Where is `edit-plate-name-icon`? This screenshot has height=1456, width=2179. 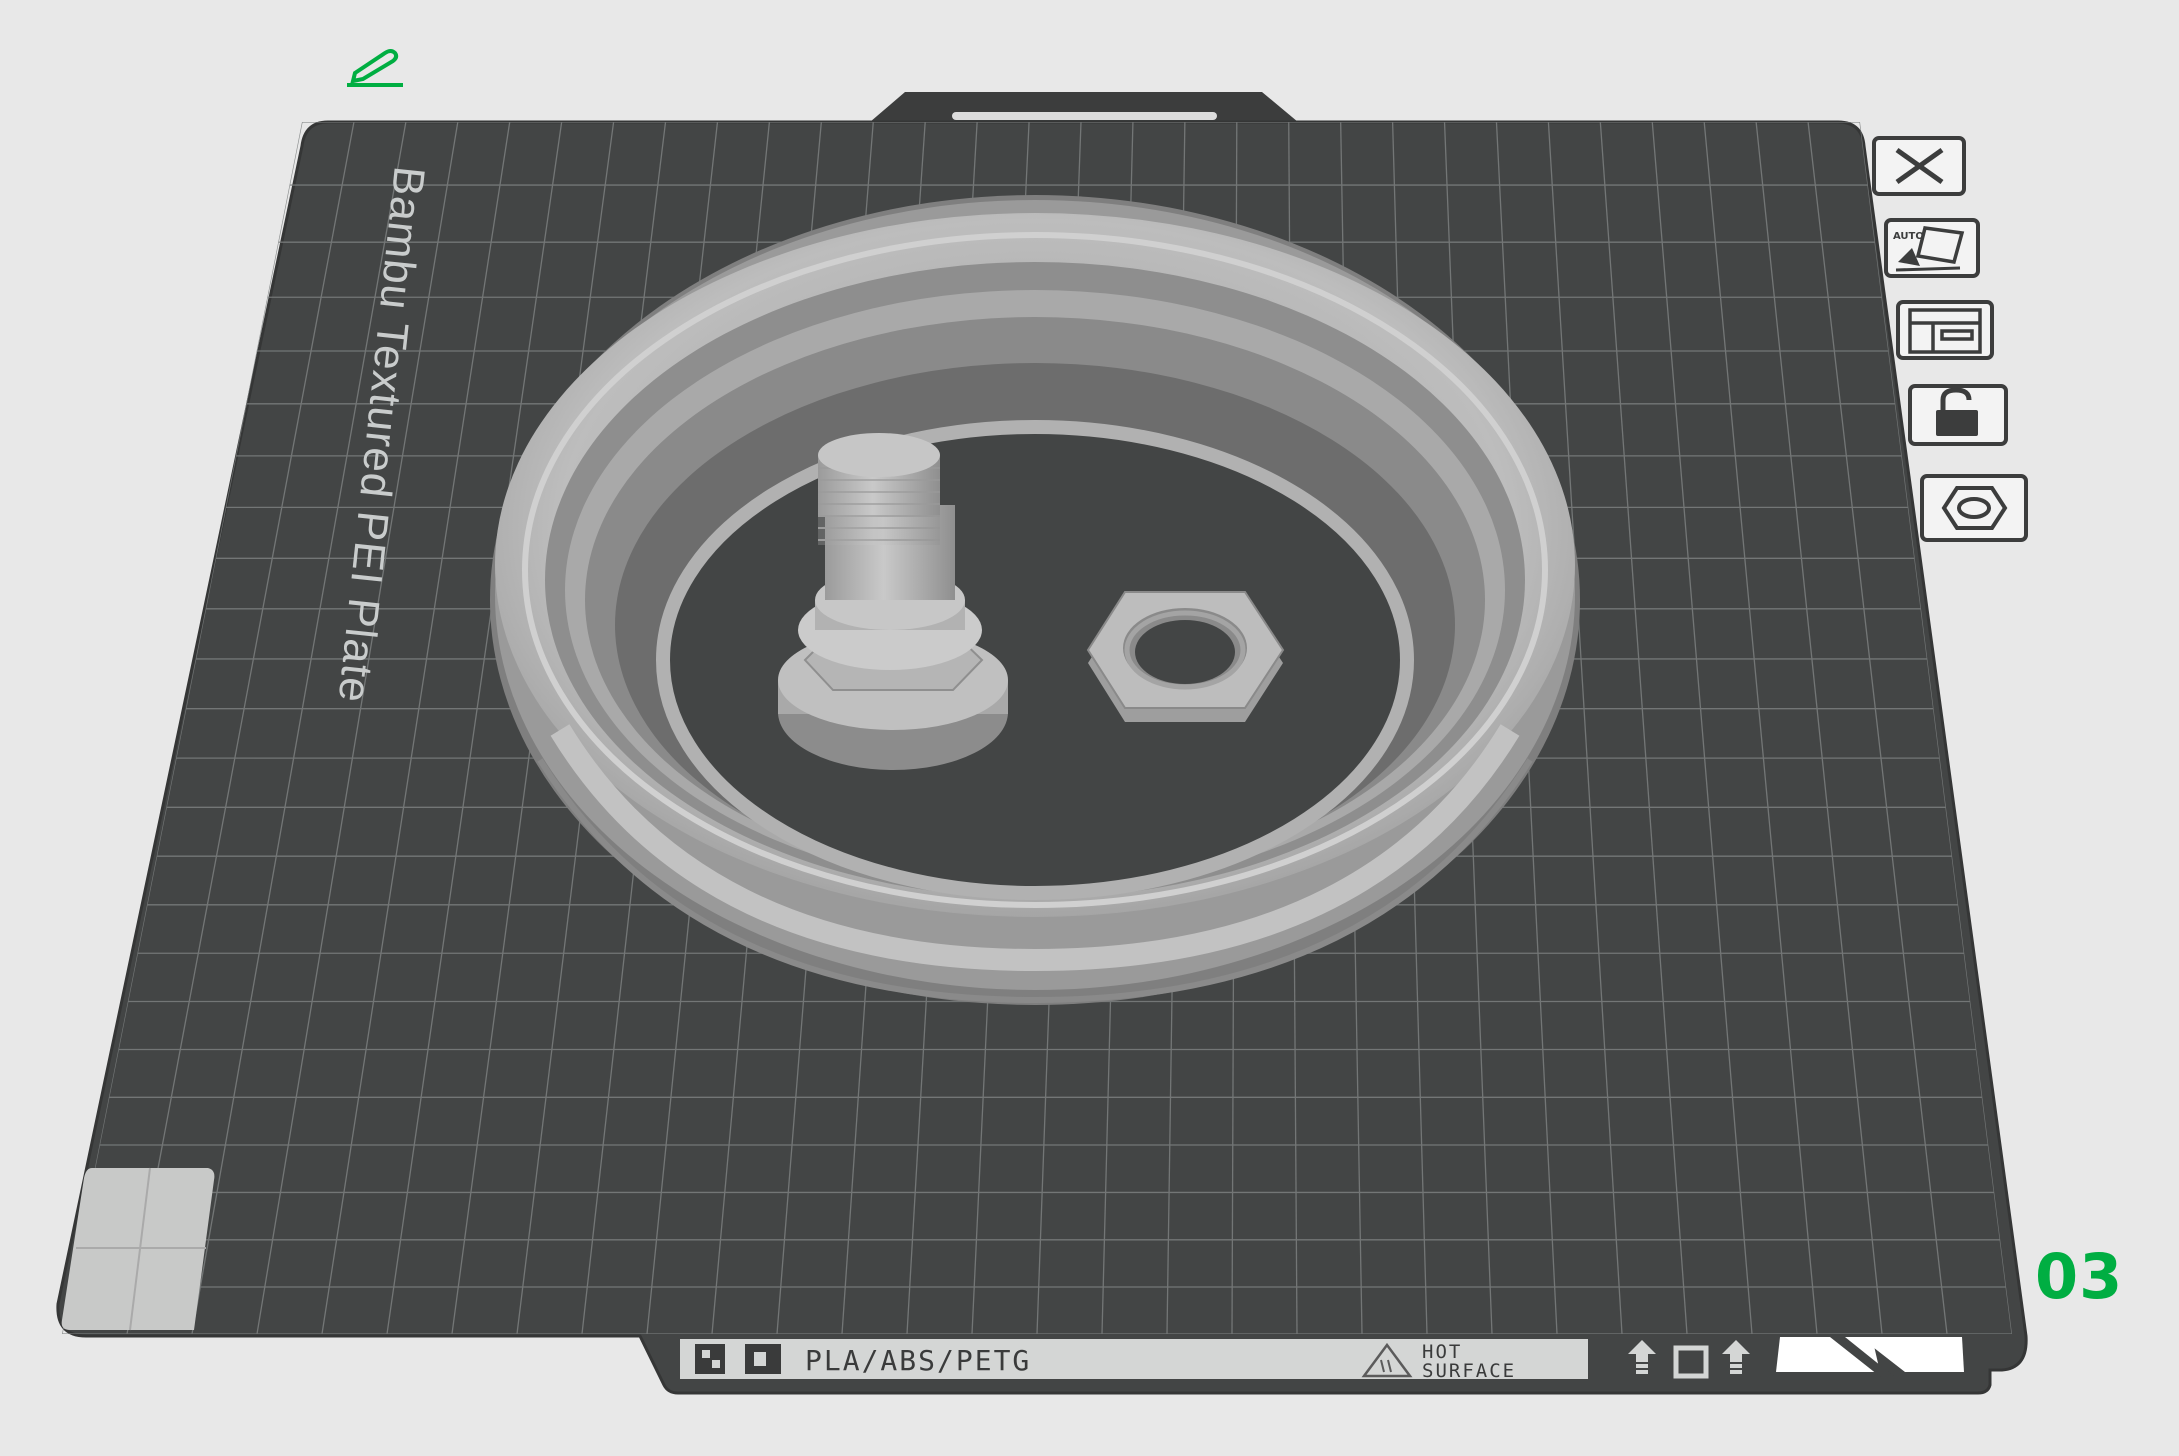
edit-plate-name-icon is located at coordinates (375, 67).